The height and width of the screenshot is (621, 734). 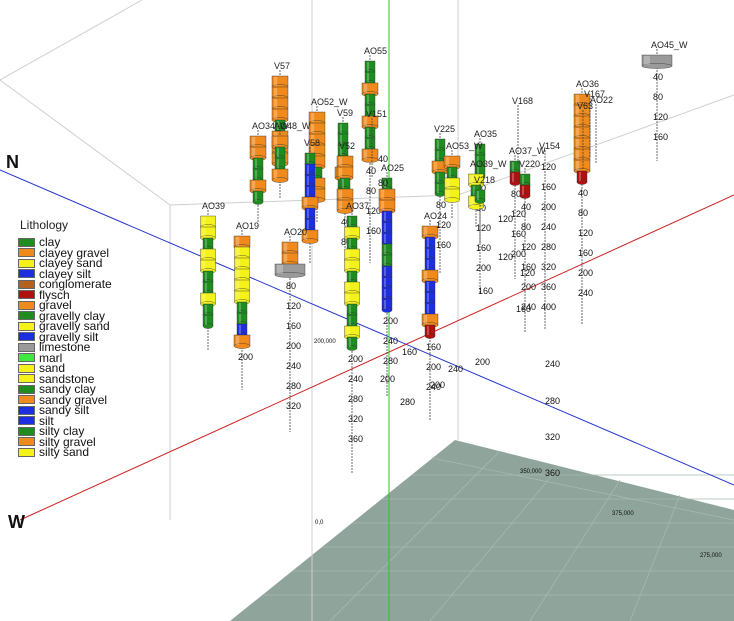 What do you see at coordinates (585, 106) in the screenshot?
I see `borehole-name-label: V63` at bounding box center [585, 106].